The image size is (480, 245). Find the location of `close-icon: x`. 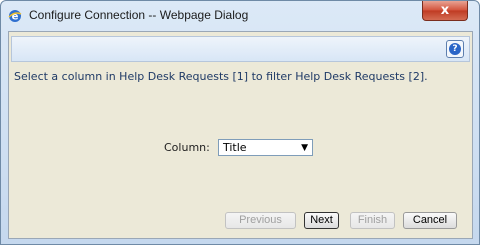

close-icon: x is located at coordinates (445, 10).